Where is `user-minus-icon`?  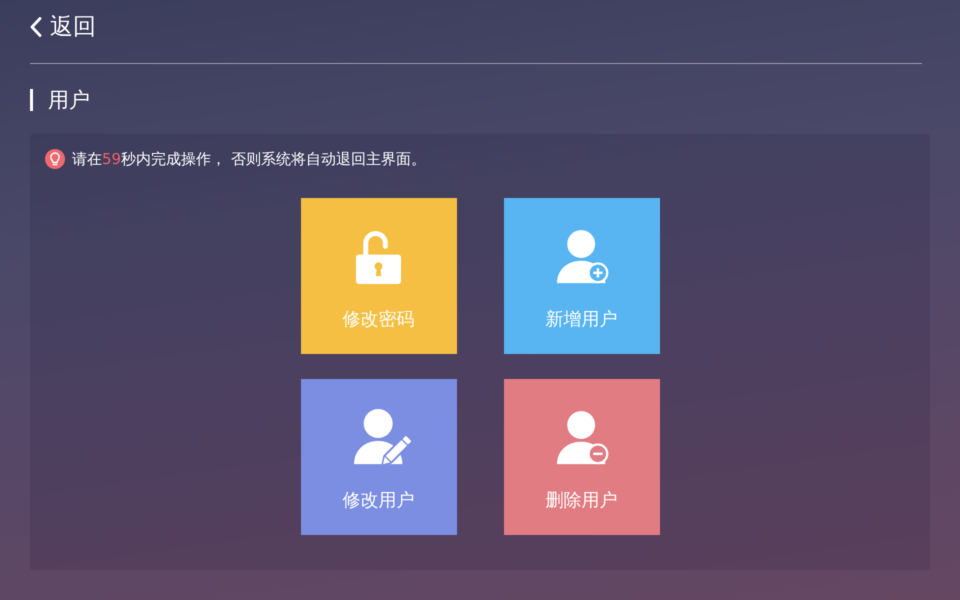 user-minus-icon is located at coordinates (583, 438).